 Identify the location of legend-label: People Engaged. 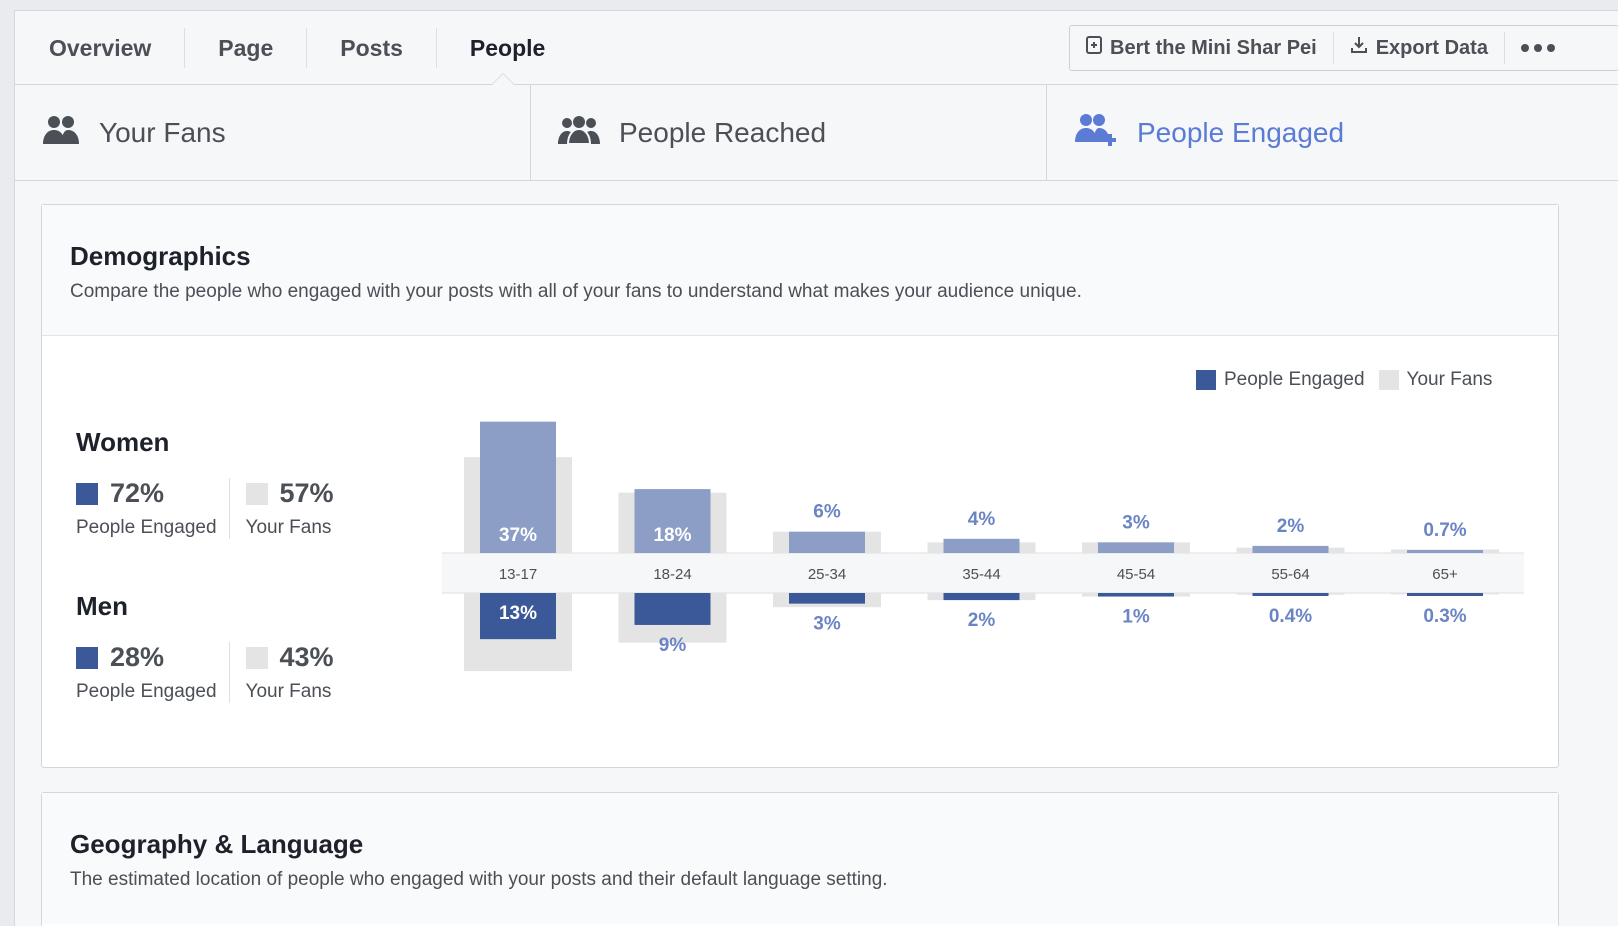
(1294, 379).